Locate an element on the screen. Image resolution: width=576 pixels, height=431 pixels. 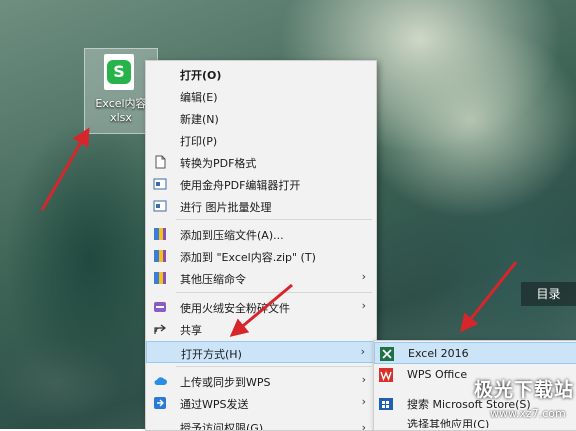
watermark-logo-text: 极光下载站 is located at coordinates (524, 390).